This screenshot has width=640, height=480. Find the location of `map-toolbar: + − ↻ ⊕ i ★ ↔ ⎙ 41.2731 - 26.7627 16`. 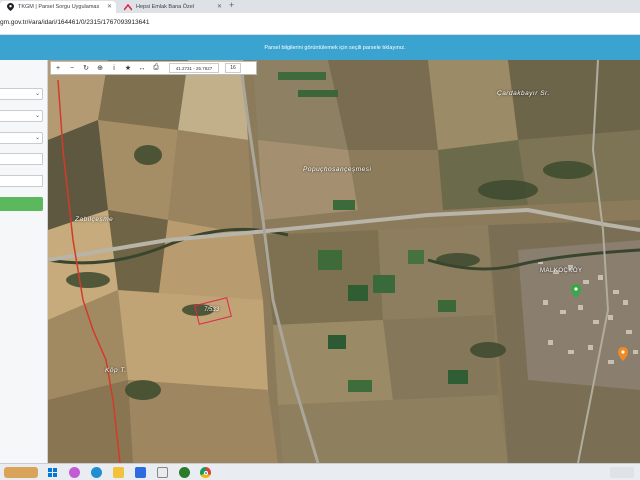

map-toolbar: + − ↻ ⊕ i ★ ↔ ⎙ 41.2731 - 26.7627 16 is located at coordinates (153, 68).